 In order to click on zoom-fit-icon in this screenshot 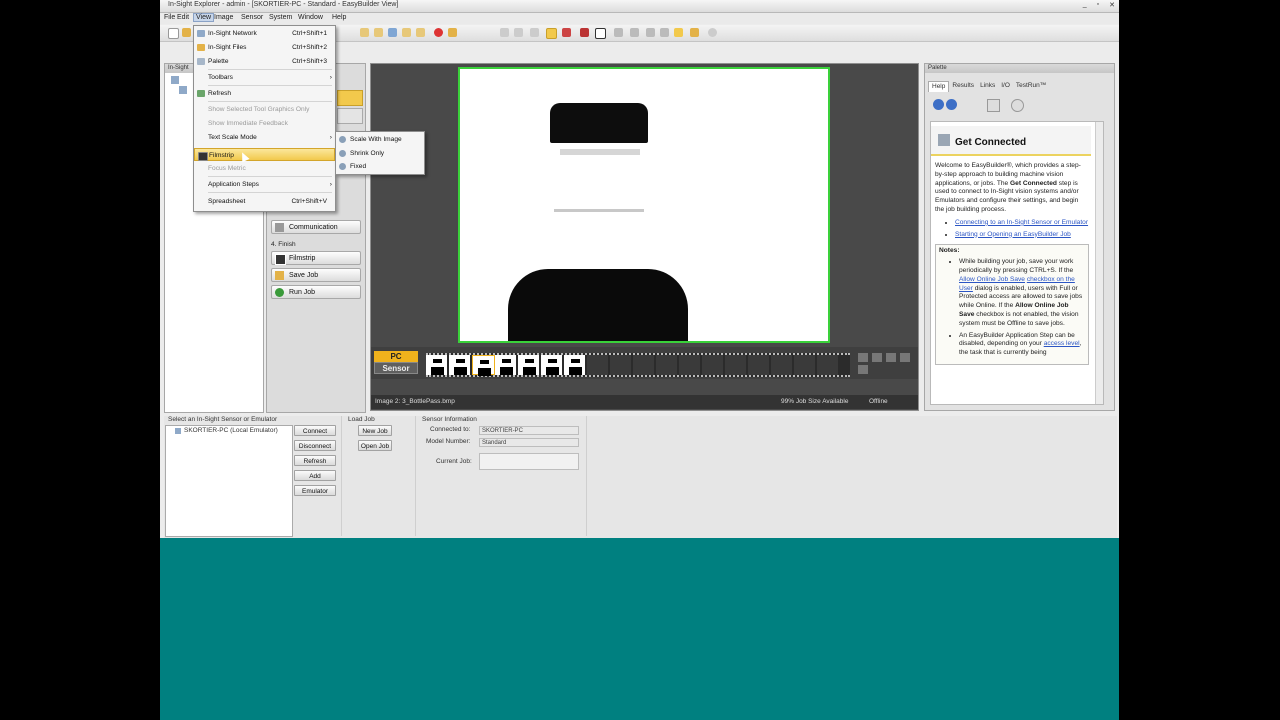, I will do `click(534, 32)`.